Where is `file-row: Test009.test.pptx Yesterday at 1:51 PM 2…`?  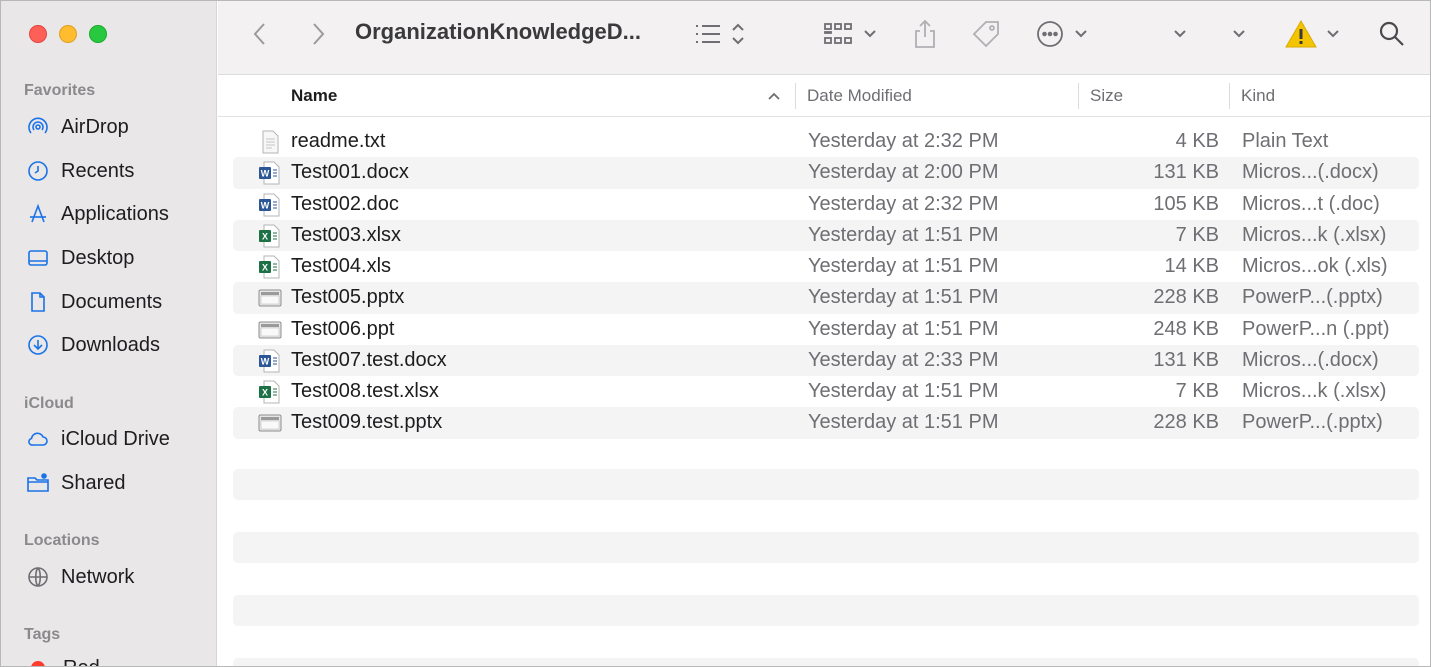
file-row: Test009.test.pptx Yesterday at 1:51 PM 2… is located at coordinates (826, 423).